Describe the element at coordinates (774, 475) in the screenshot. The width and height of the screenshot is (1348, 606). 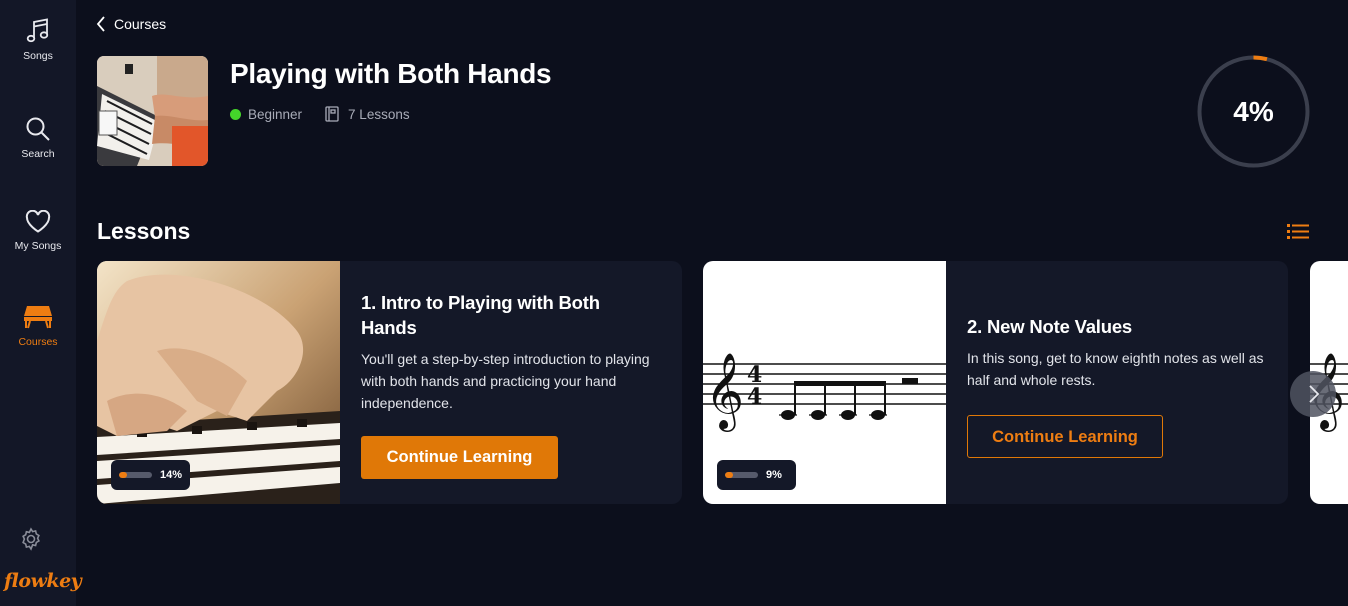
I see `lesson-progress-label: 9%` at that location.